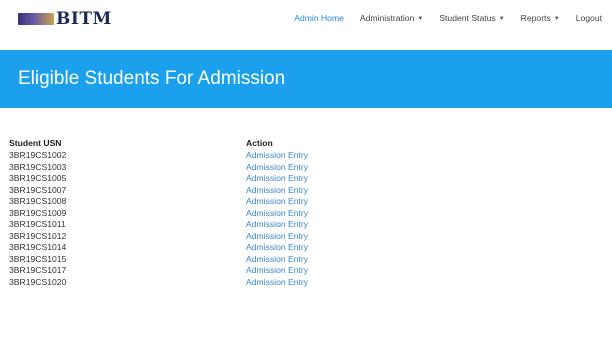 The height and width of the screenshot is (347, 612). Describe the element at coordinates (38, 155) in the screenshot. I see `student-usn-cell: 3BR19CS1002` at that location.